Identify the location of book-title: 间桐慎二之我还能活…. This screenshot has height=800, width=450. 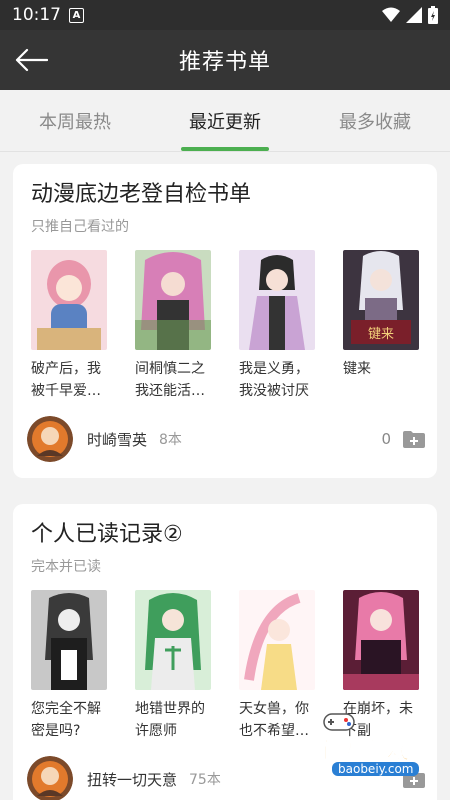
(170, 380).